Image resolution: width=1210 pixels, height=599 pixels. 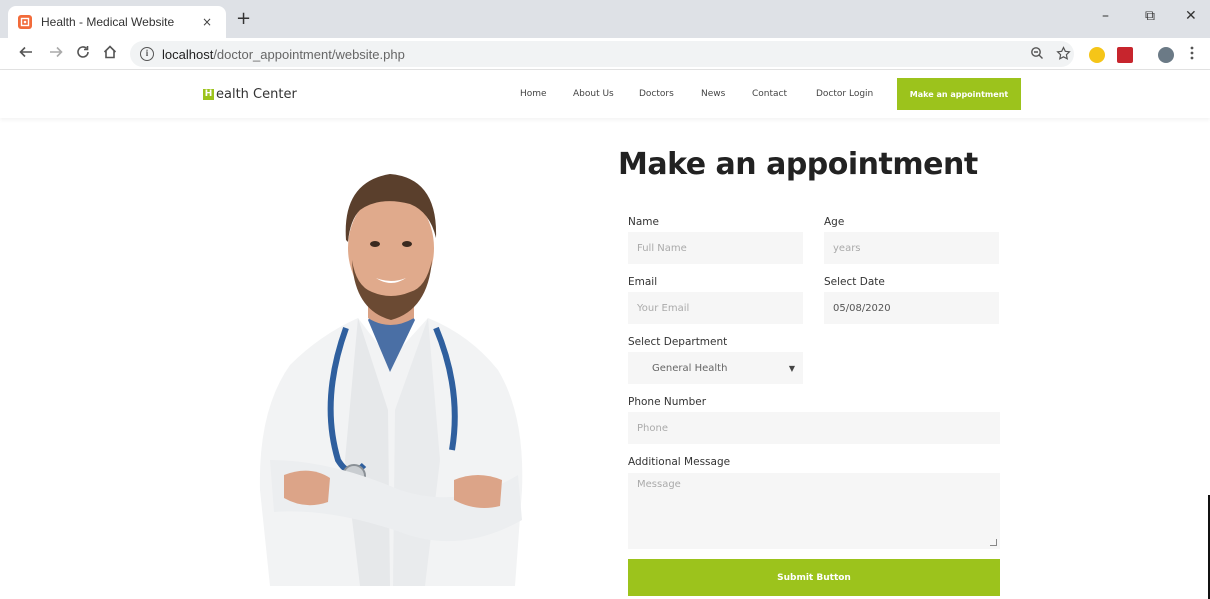 I want to click on phone-input: Phone, so click(x=814, y=428).